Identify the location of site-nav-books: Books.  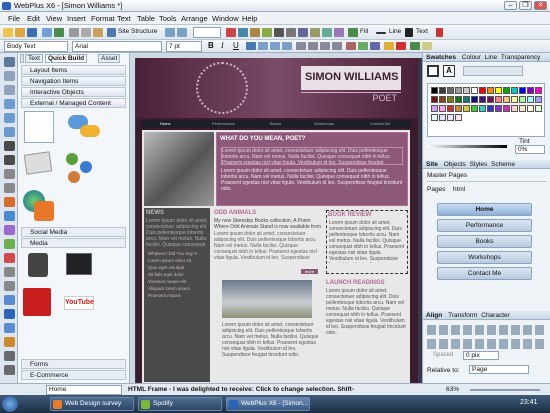
(275, 123).